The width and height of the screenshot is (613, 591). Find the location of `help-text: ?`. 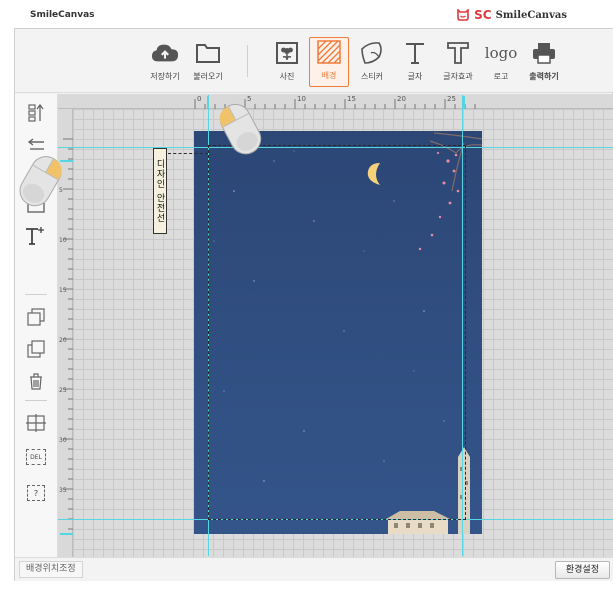

help-text: ? is located at coordinates (36, 493).